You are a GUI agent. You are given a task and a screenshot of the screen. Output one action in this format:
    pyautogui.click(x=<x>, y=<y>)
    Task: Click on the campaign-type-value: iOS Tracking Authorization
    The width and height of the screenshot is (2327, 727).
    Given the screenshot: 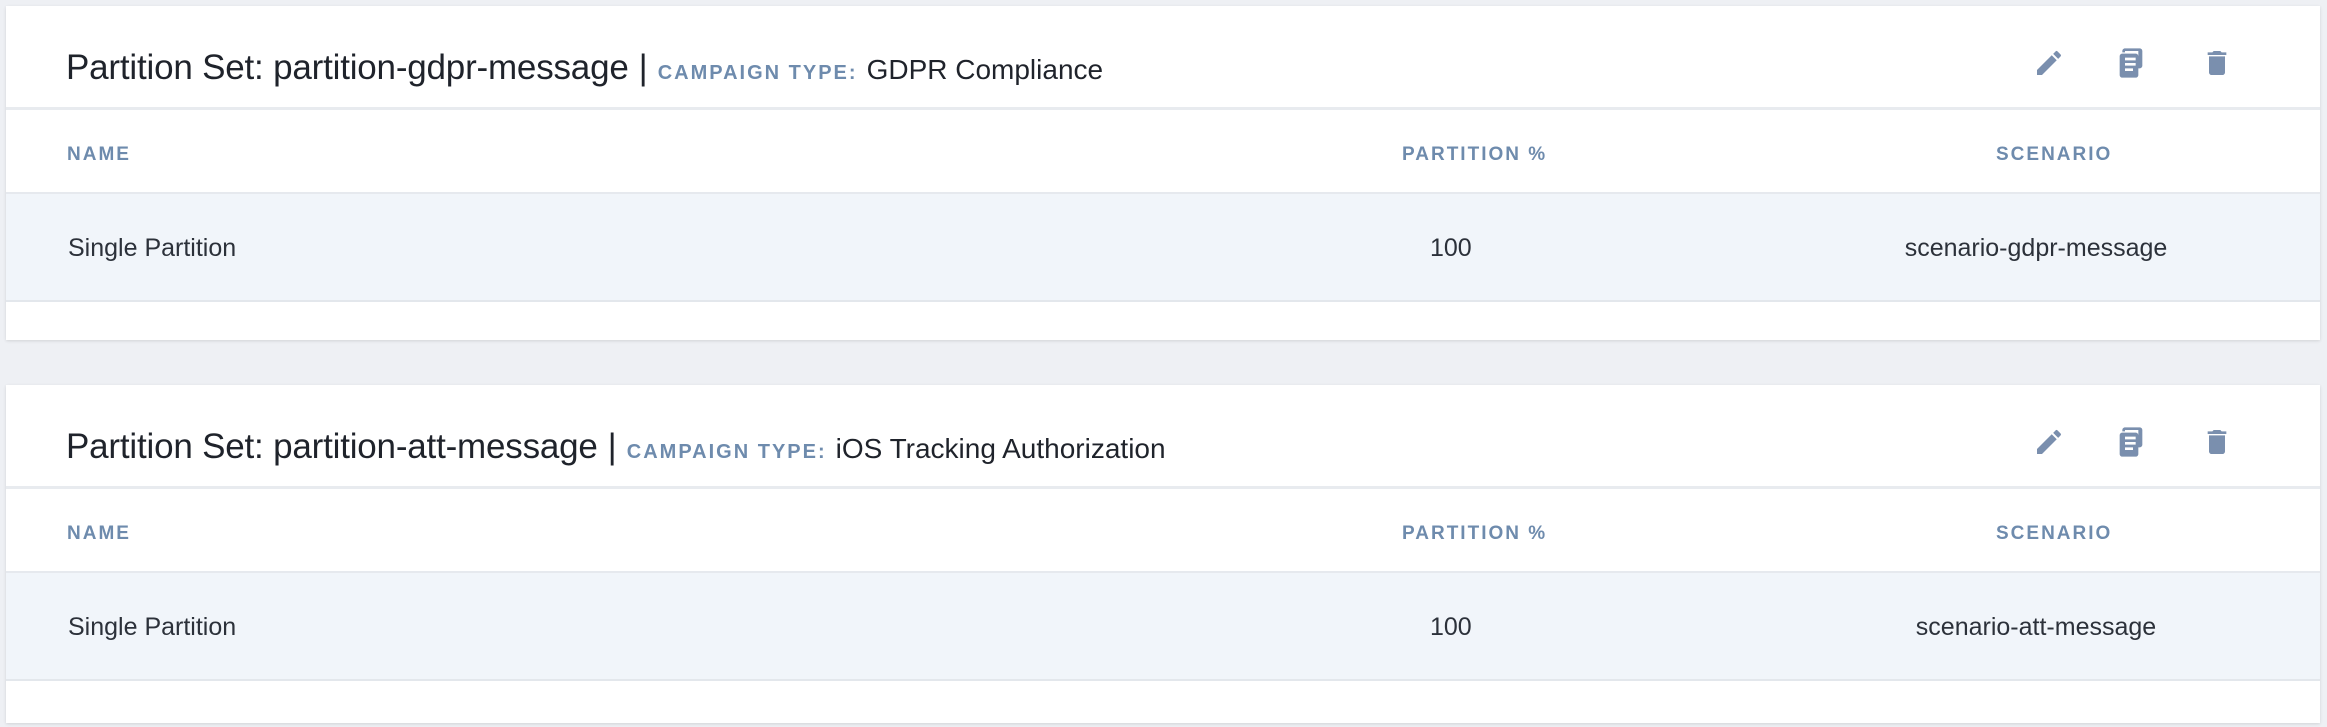 What is the action you would take?
    pyautogui.click(x=1000, y=448)
    